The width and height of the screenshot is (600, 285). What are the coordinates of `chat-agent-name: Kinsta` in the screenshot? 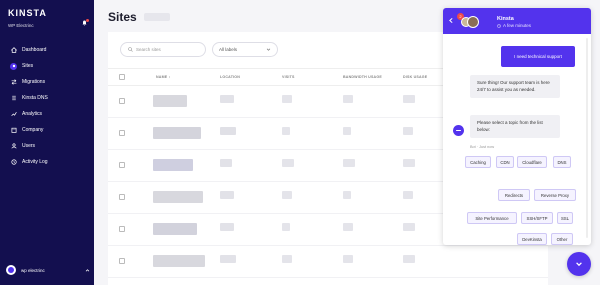 It's located at (505, 19).